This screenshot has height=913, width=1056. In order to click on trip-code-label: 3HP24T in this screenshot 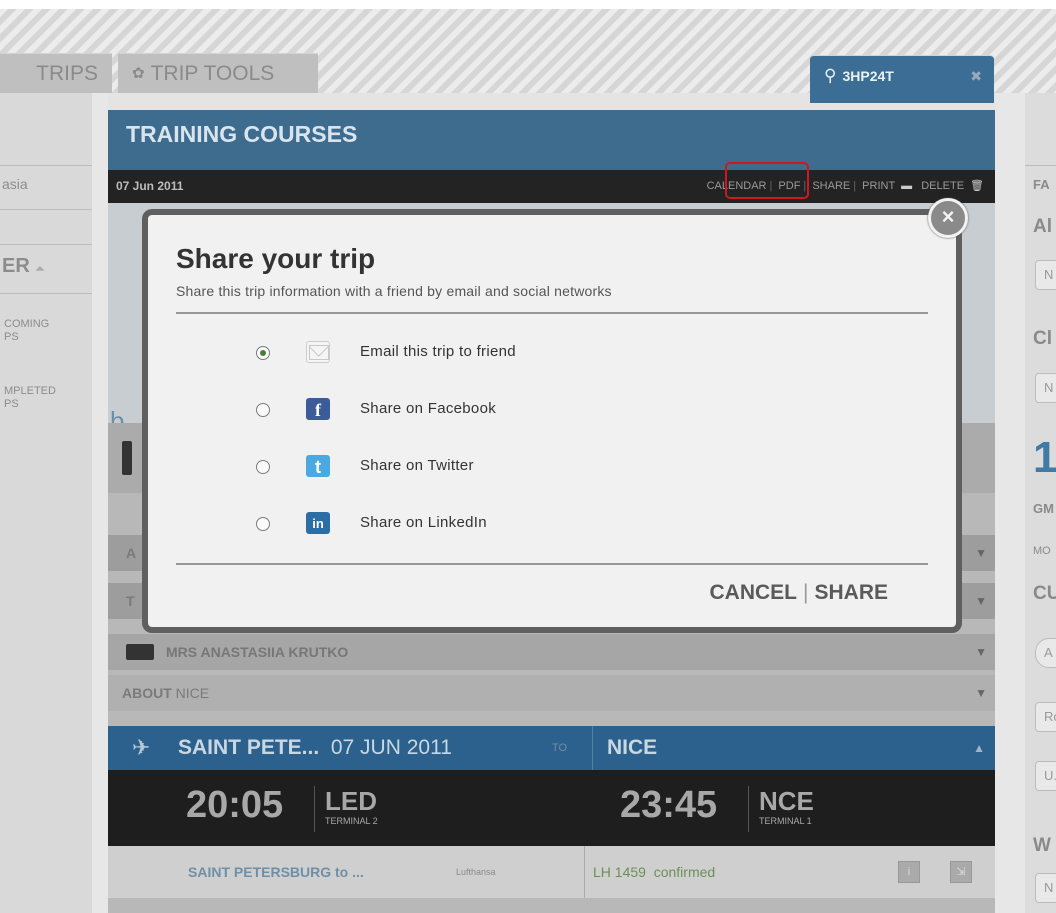, I will do `click(868, 76)`.